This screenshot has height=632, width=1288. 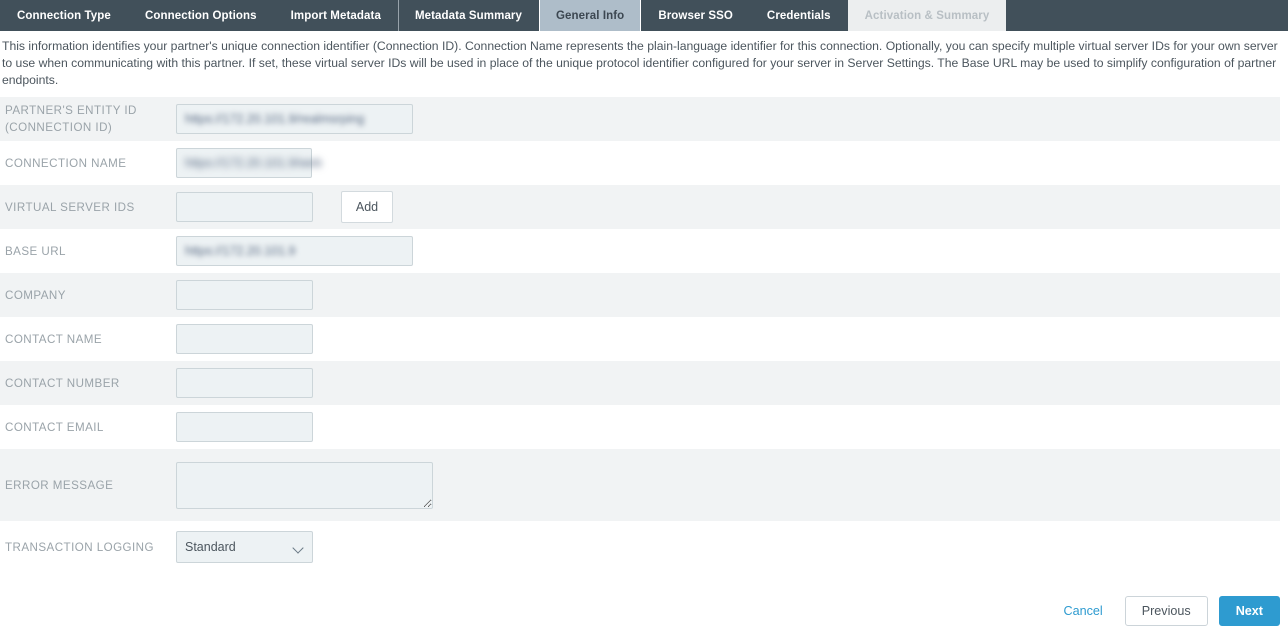 What do you see at coordinates (728, 383) in the screenshot?
I see `control-contact-number` at bounding box center [728, 383].